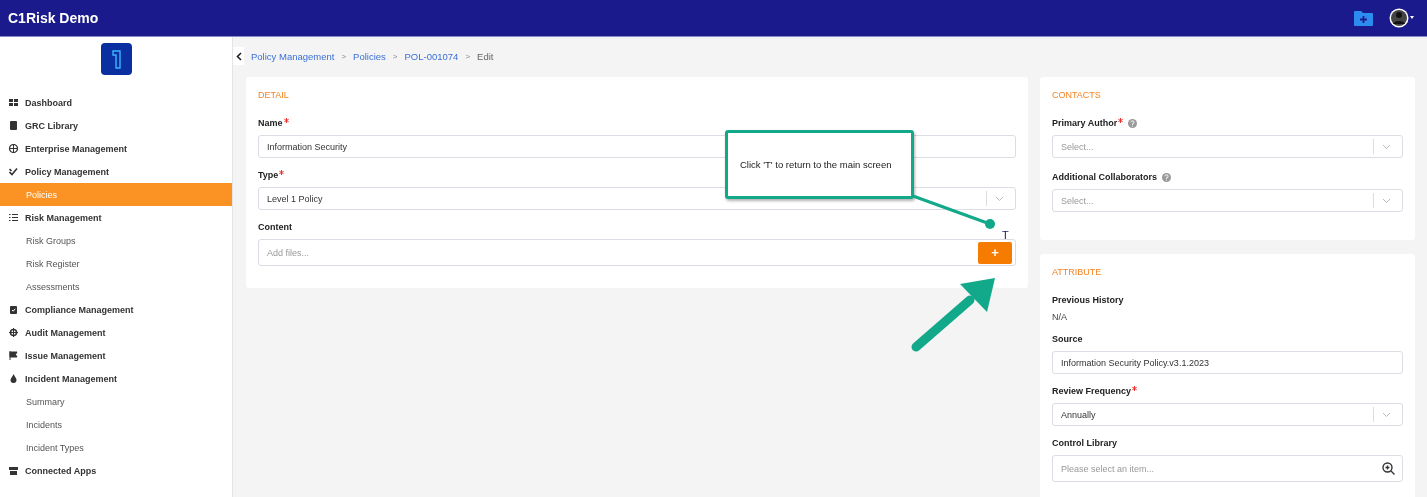 The image size is (1427, 497). I want to click on current-page-text: Edit, so click(485, 56).